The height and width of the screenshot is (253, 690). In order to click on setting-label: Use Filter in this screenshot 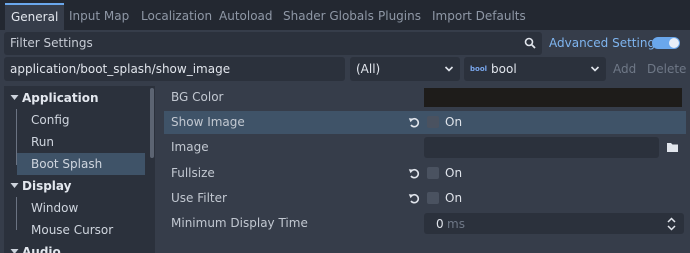, I will do `click(199, 198)`.